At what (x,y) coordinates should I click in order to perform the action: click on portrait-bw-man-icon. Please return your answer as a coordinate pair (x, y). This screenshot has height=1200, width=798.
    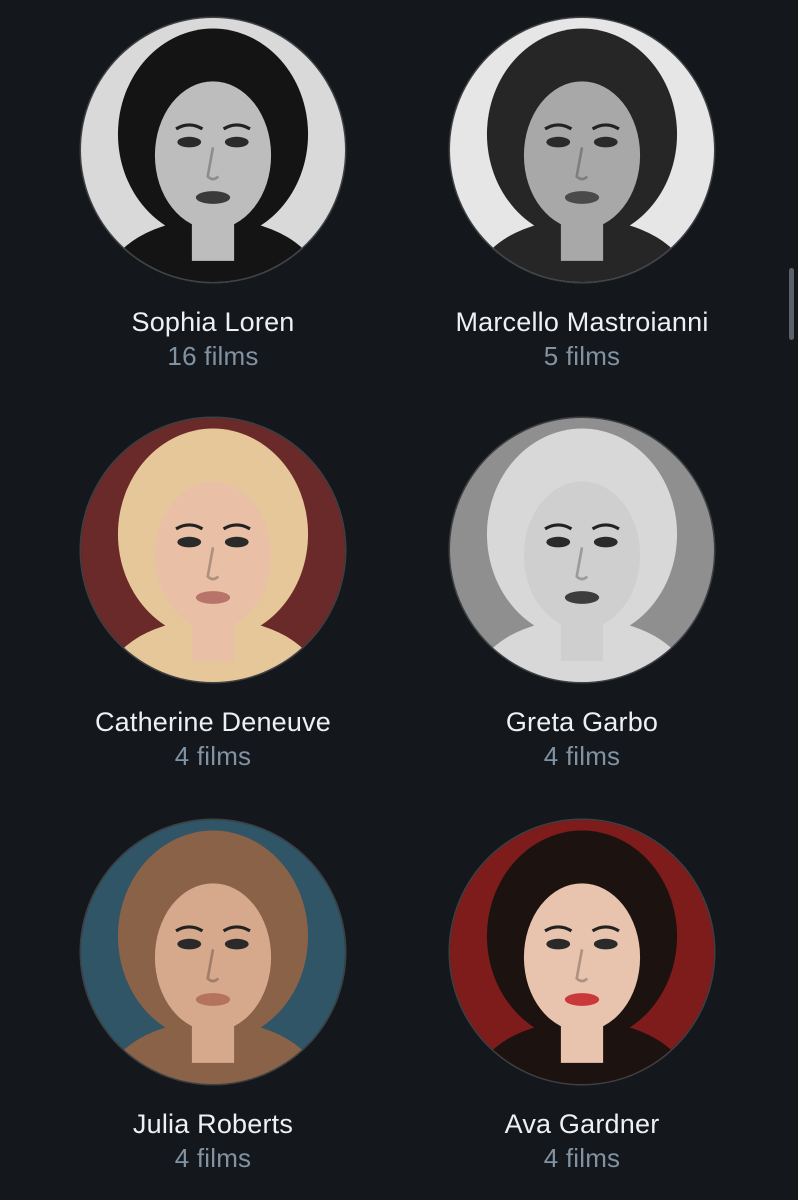
    Looking at the image, I should click on (582, 150).